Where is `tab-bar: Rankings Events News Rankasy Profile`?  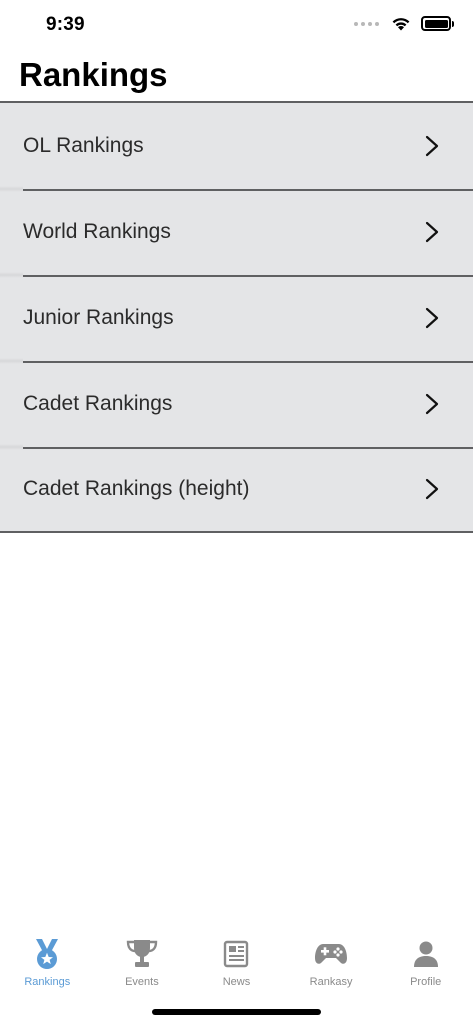 tab-bar: Rankings Events News Rankasy Profile is located at coordinates (236, 962).